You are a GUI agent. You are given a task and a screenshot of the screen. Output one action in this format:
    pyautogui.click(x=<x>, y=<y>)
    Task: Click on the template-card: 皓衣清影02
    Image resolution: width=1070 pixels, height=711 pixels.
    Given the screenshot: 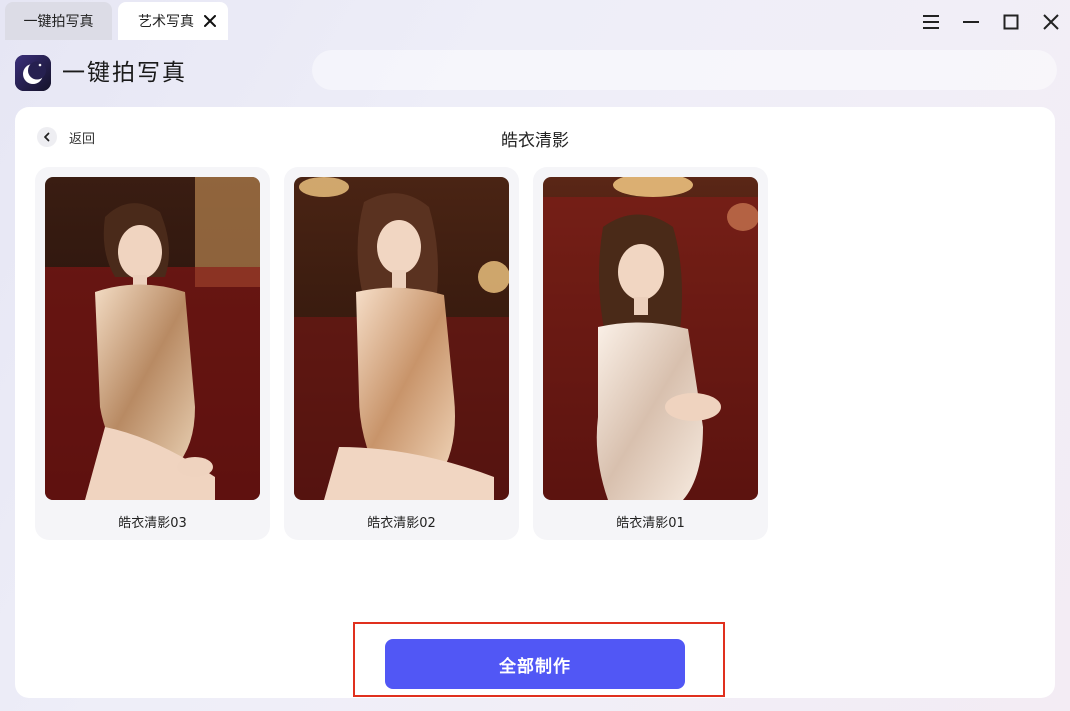 What is the action you would take?
    pyautogui.click(x=401, y=353)
    